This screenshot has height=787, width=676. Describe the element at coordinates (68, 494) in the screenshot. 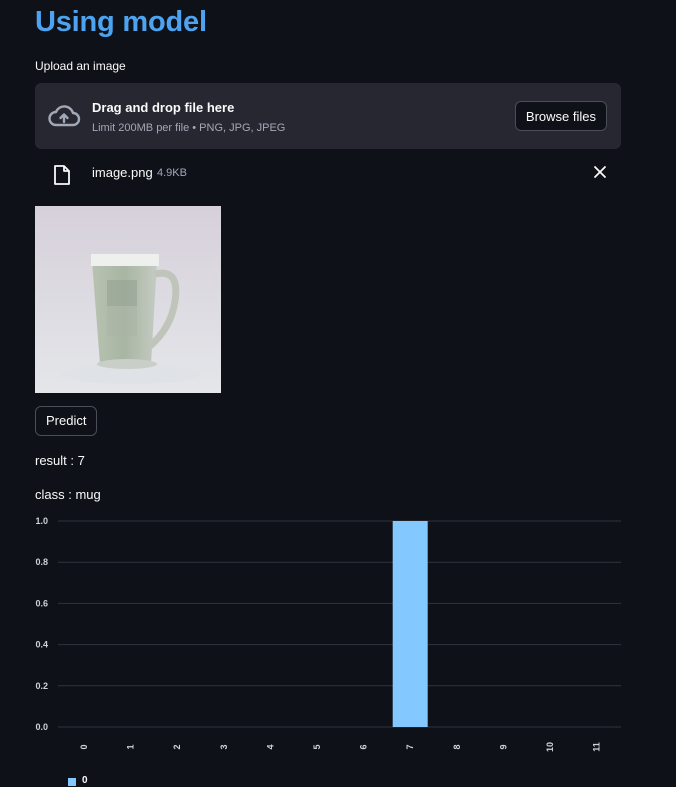

I see `class-text: class : mug` at that location.